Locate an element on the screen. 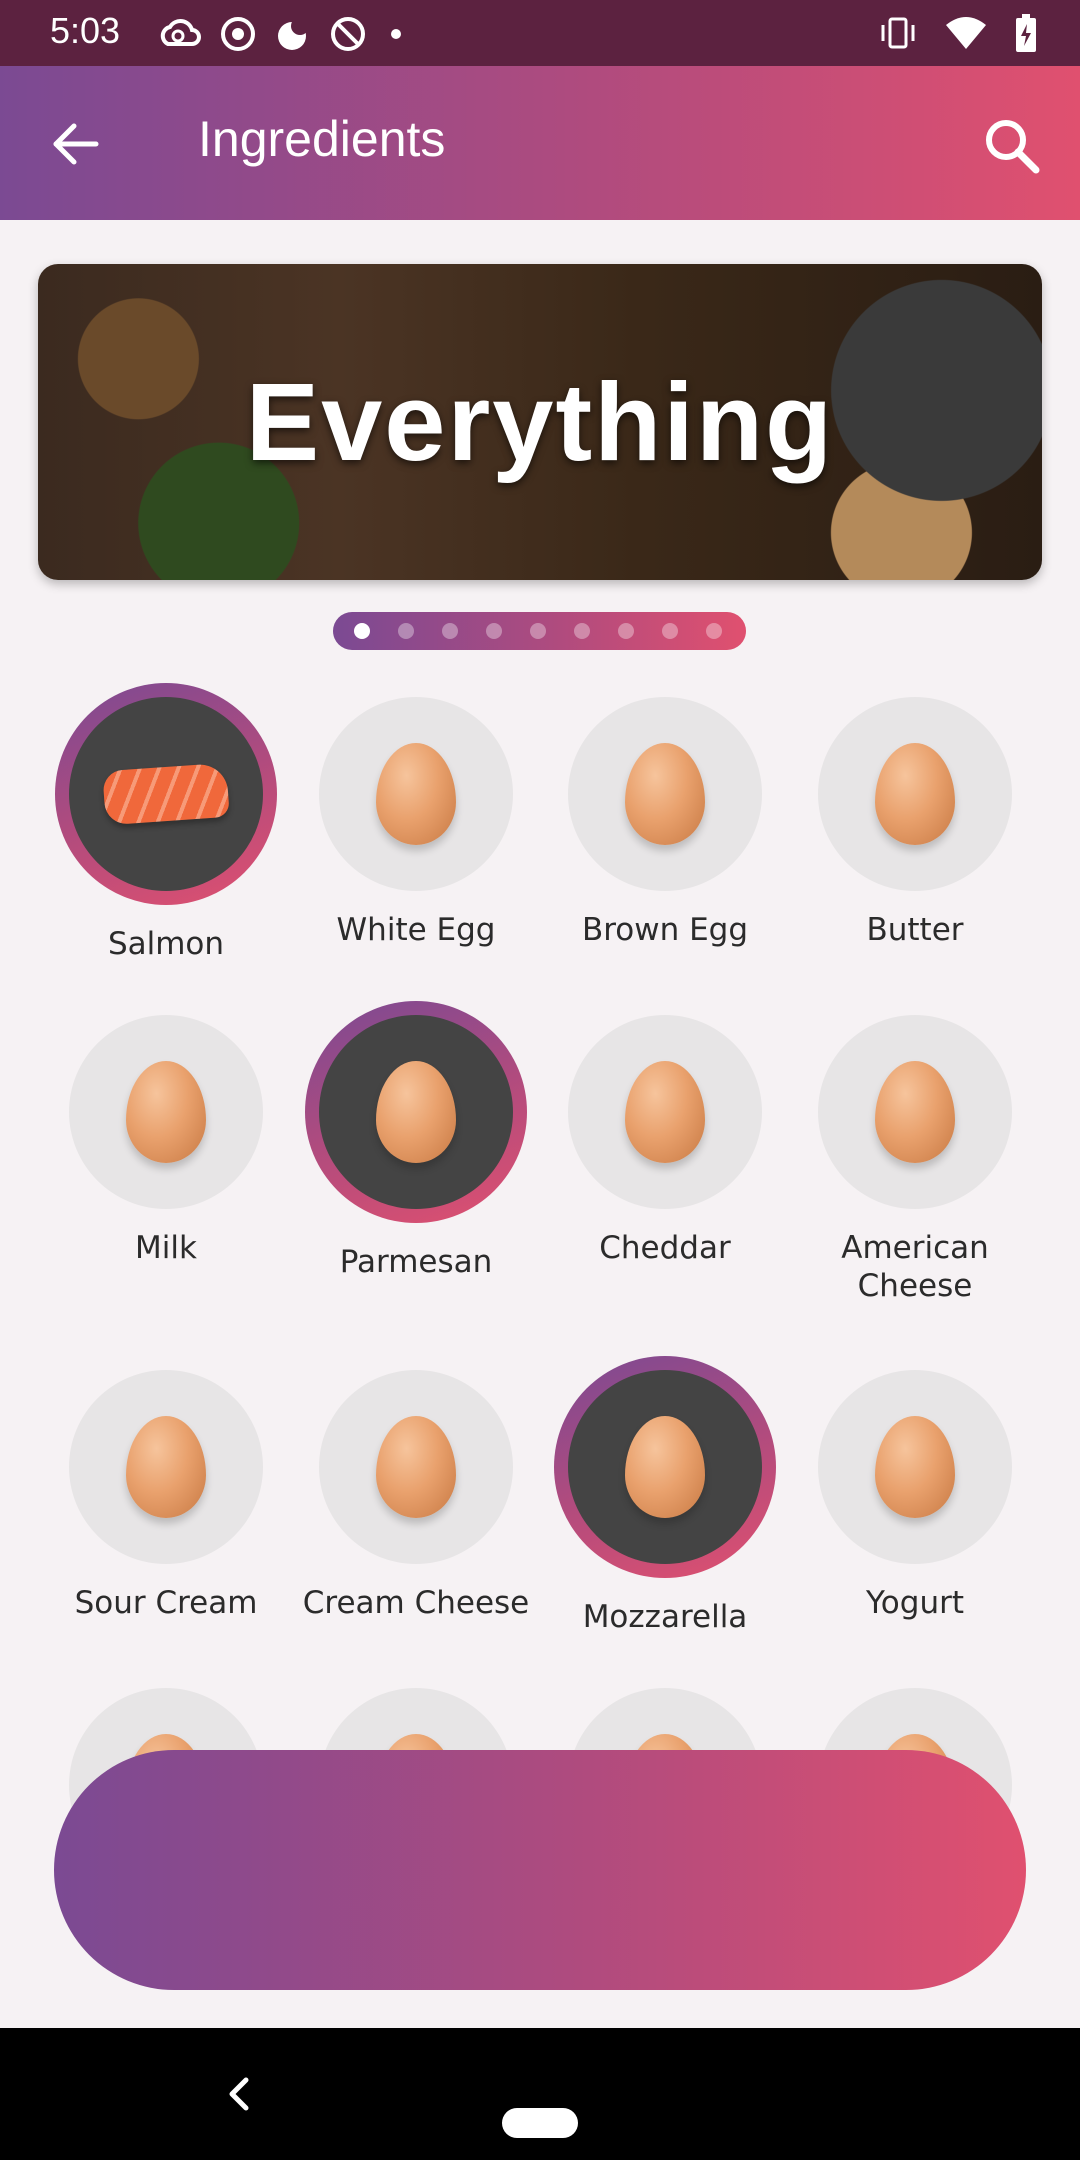 Image resolution: width=1080 pixels, height=2160 pixels. ingredient-label: Cream Cheese is located at coordinates (416, 1603).